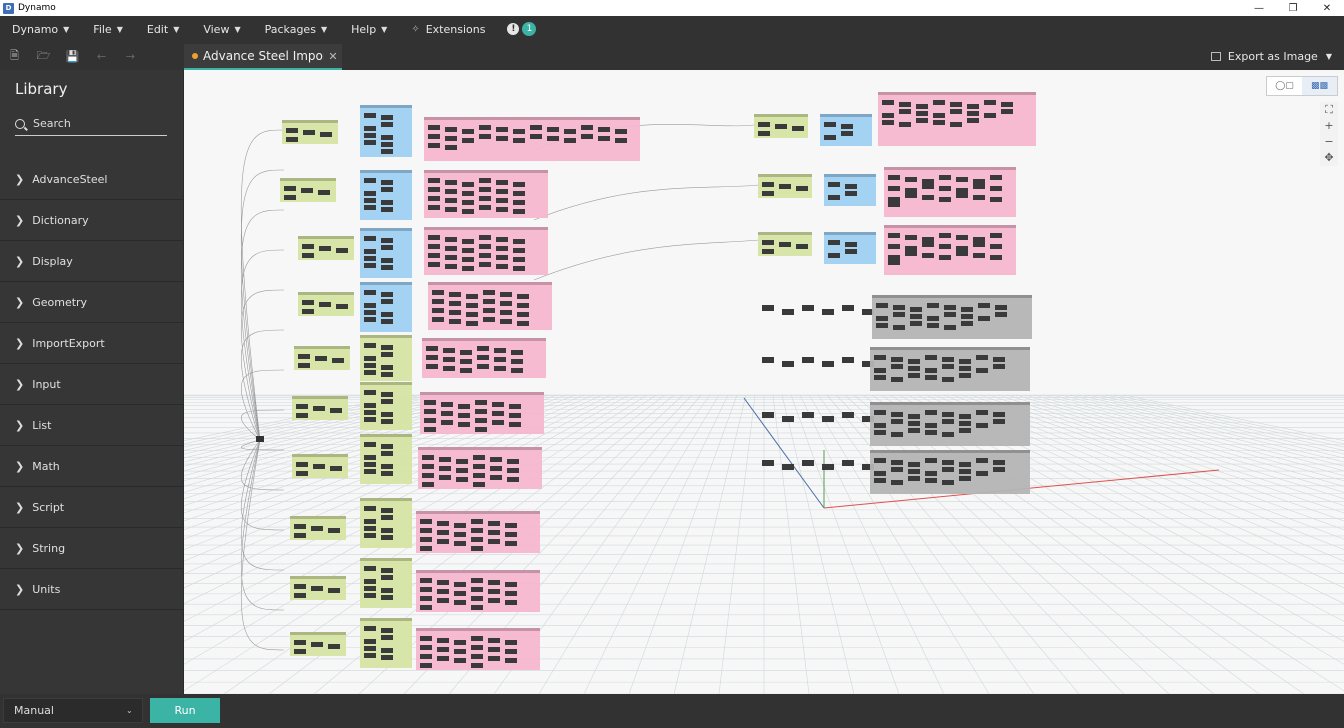  Describe the element at coordinates (91, 507) in the screenshot. I see `category-script: ❯ Script` at that location.